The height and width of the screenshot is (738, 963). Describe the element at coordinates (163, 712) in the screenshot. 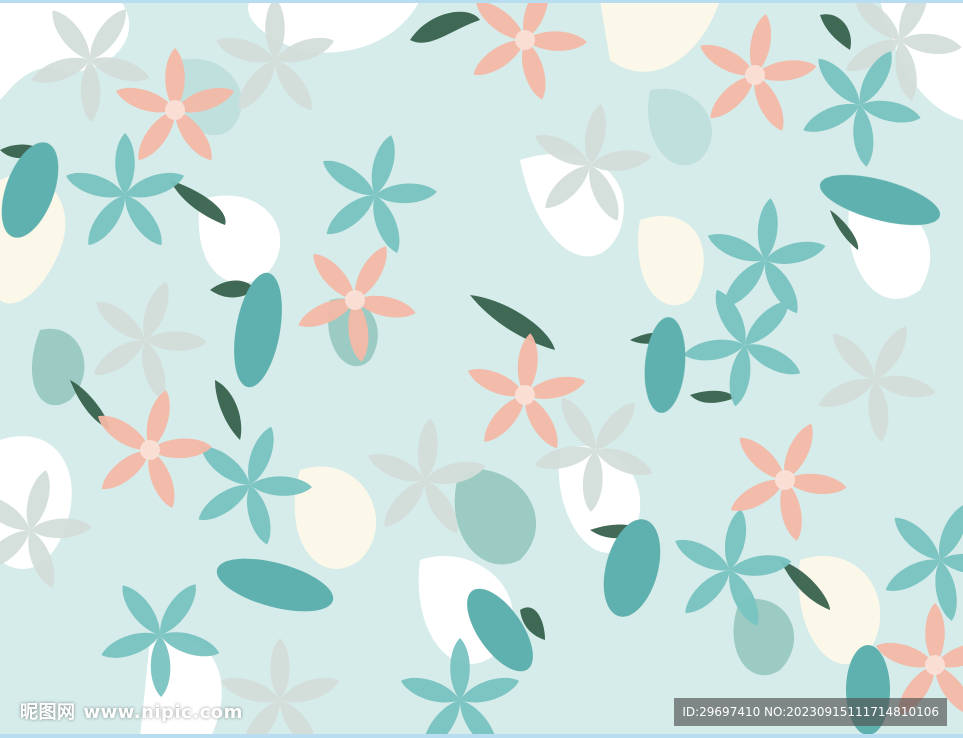

I see `watermark-site-url: www.nipic.com` at that location.